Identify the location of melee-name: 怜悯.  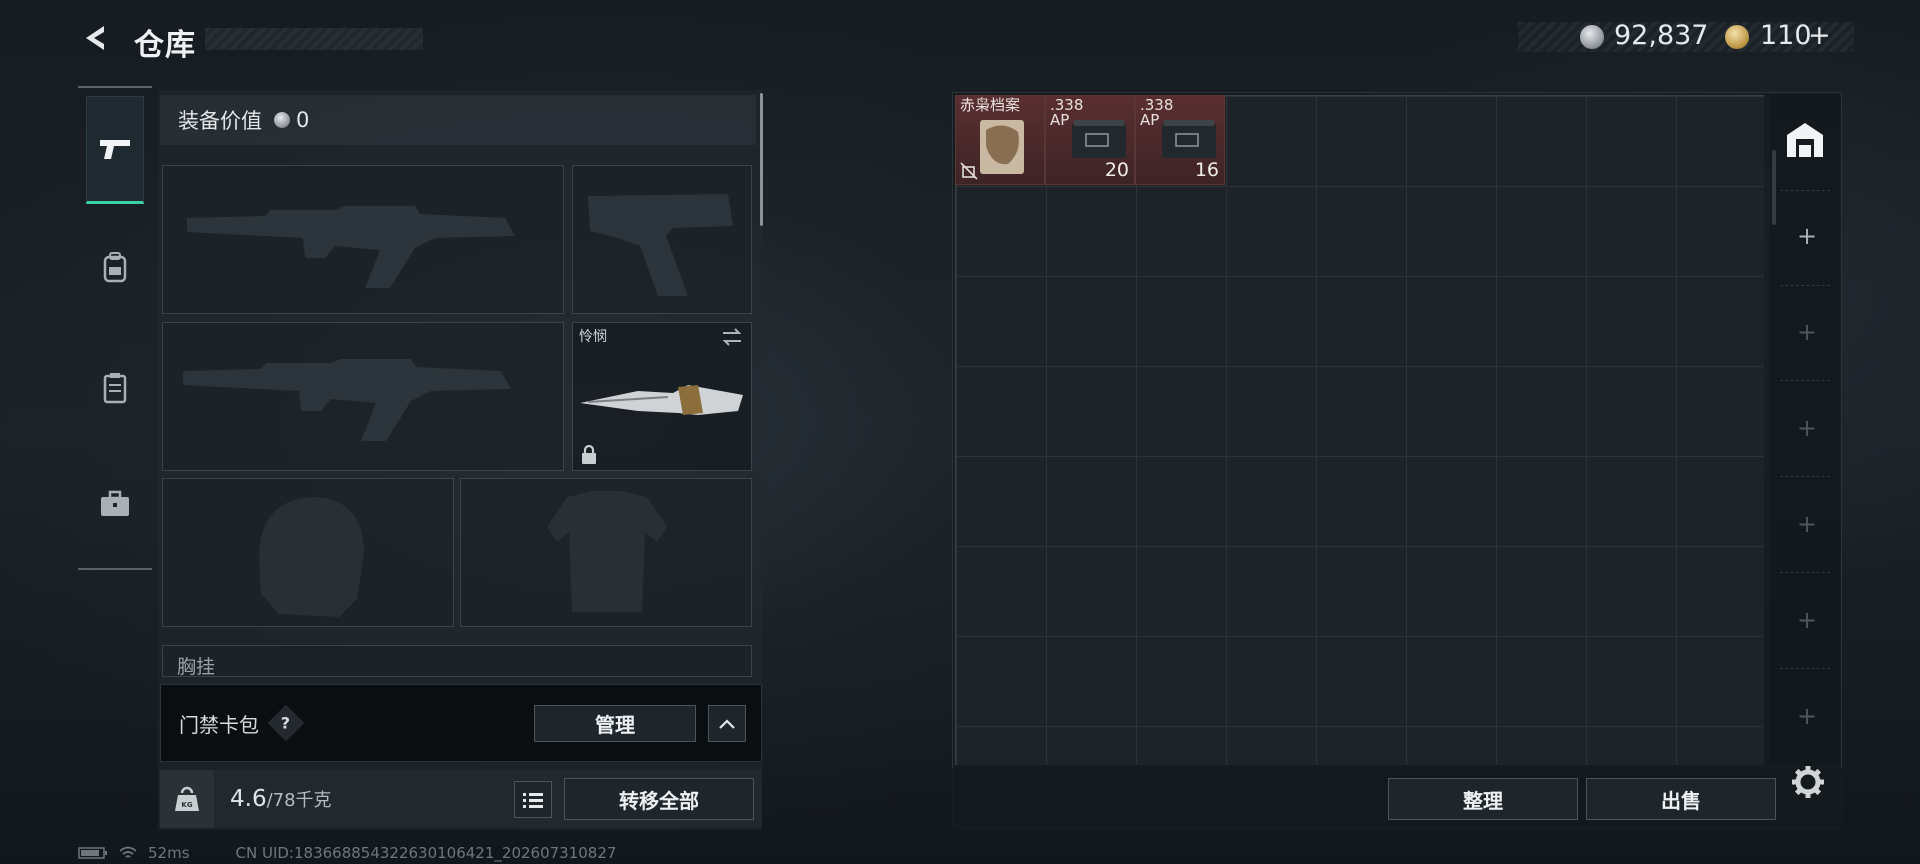
(593, 337).